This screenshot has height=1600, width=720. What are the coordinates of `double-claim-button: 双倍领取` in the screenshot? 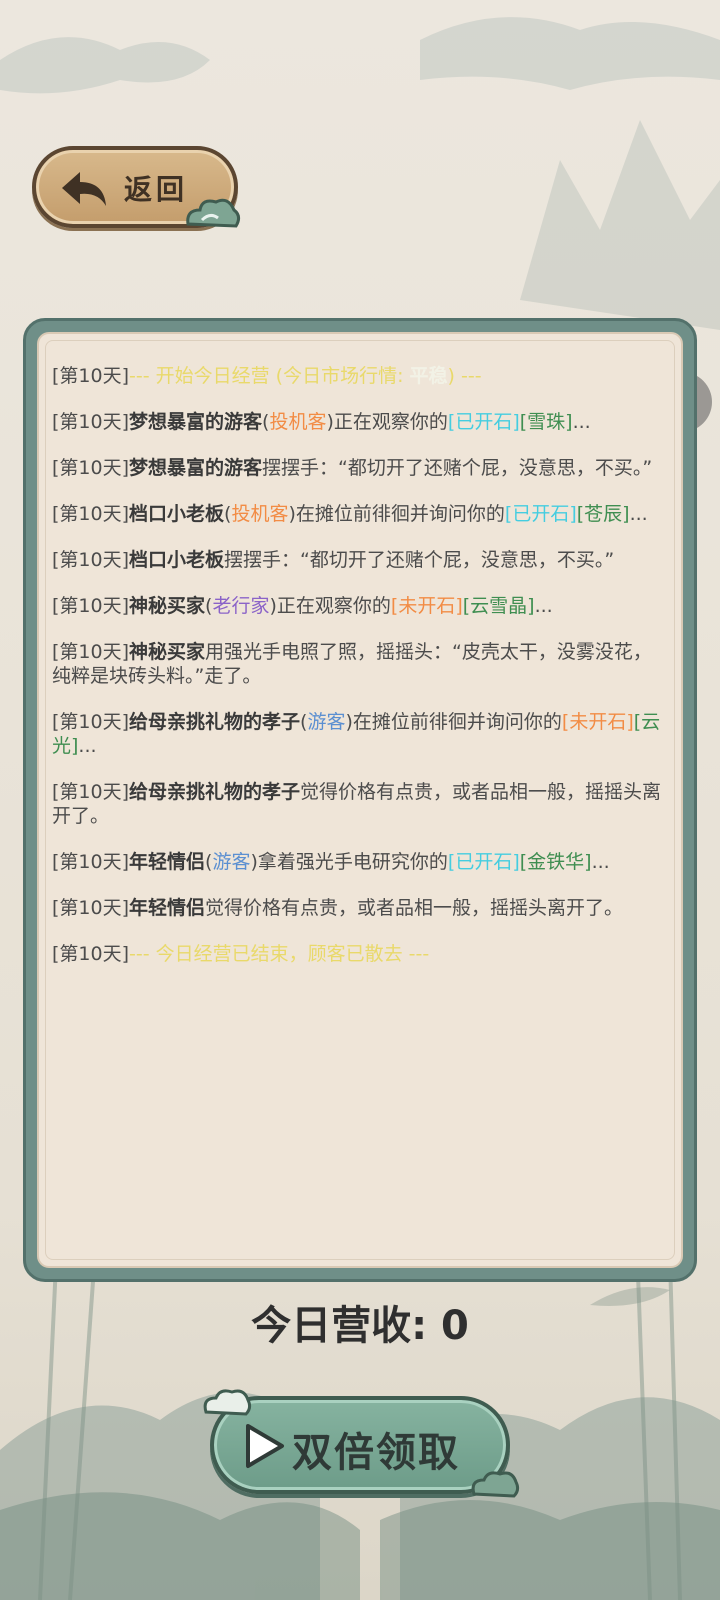 It's located at (361, 1443).